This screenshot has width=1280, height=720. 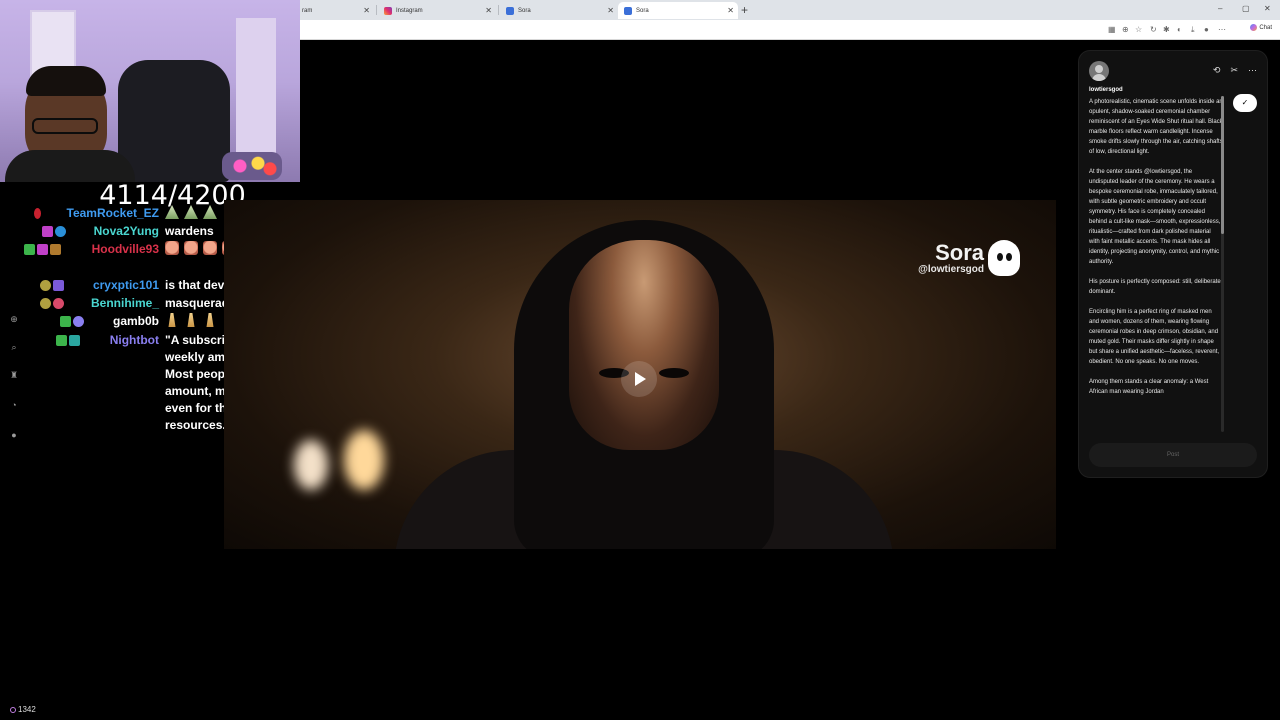 I want to click on bookmark-star-icon: ☆, so click(x=1138, y=29).